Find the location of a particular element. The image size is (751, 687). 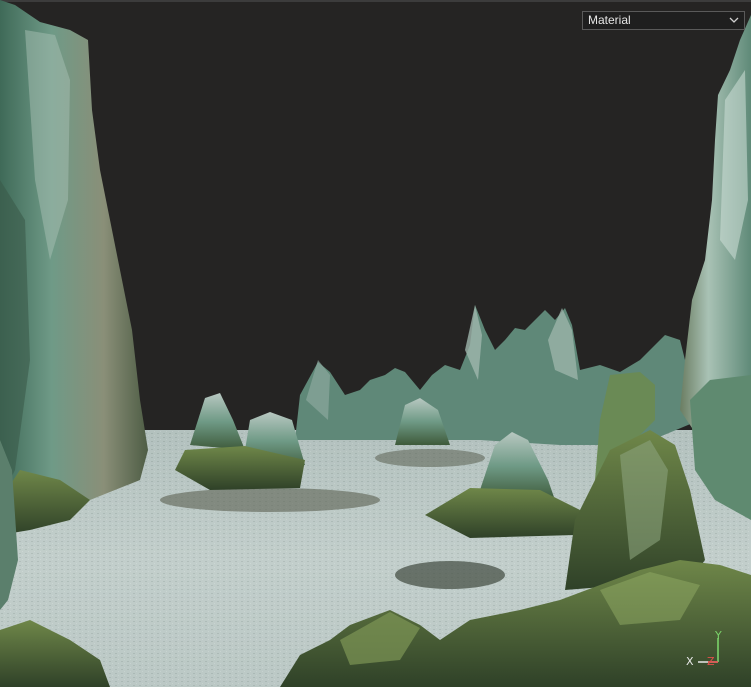

shading-mode-dropdown: Material is located at coordinates (663, 20).